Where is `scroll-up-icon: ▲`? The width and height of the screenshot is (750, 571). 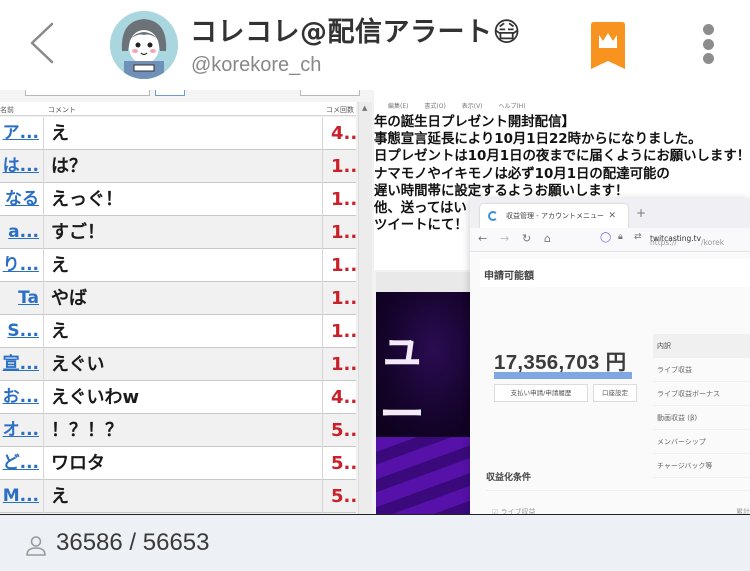
scroll-up-icon: ▲ is located at coordinates (364, 108).